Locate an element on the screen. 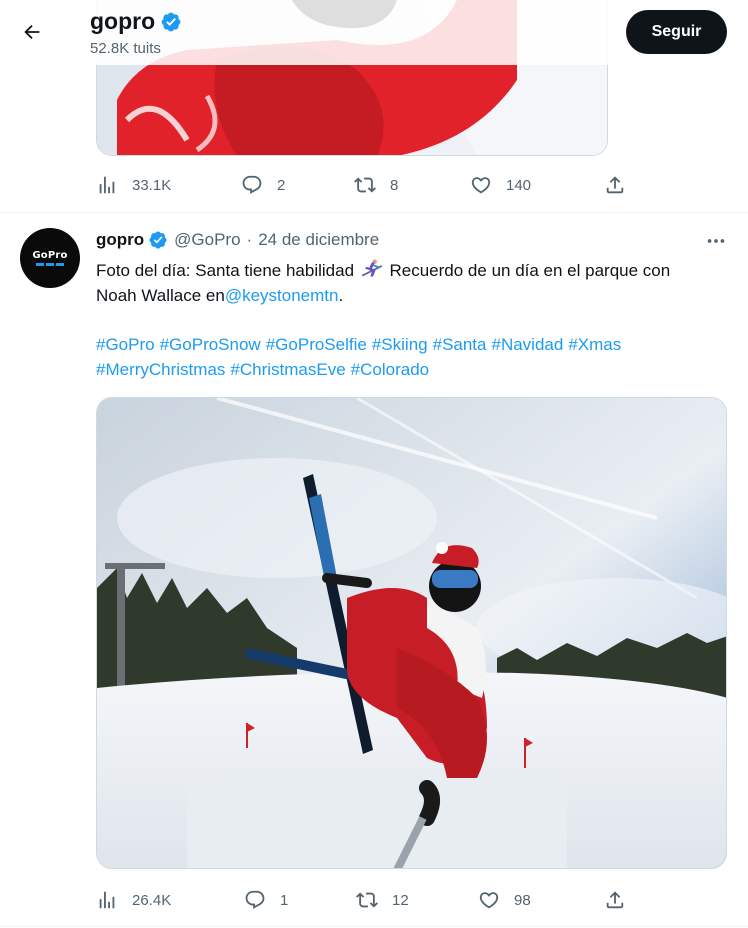 The image size is (748, 928). header-name: gopro is located at coordinates (123, 21).